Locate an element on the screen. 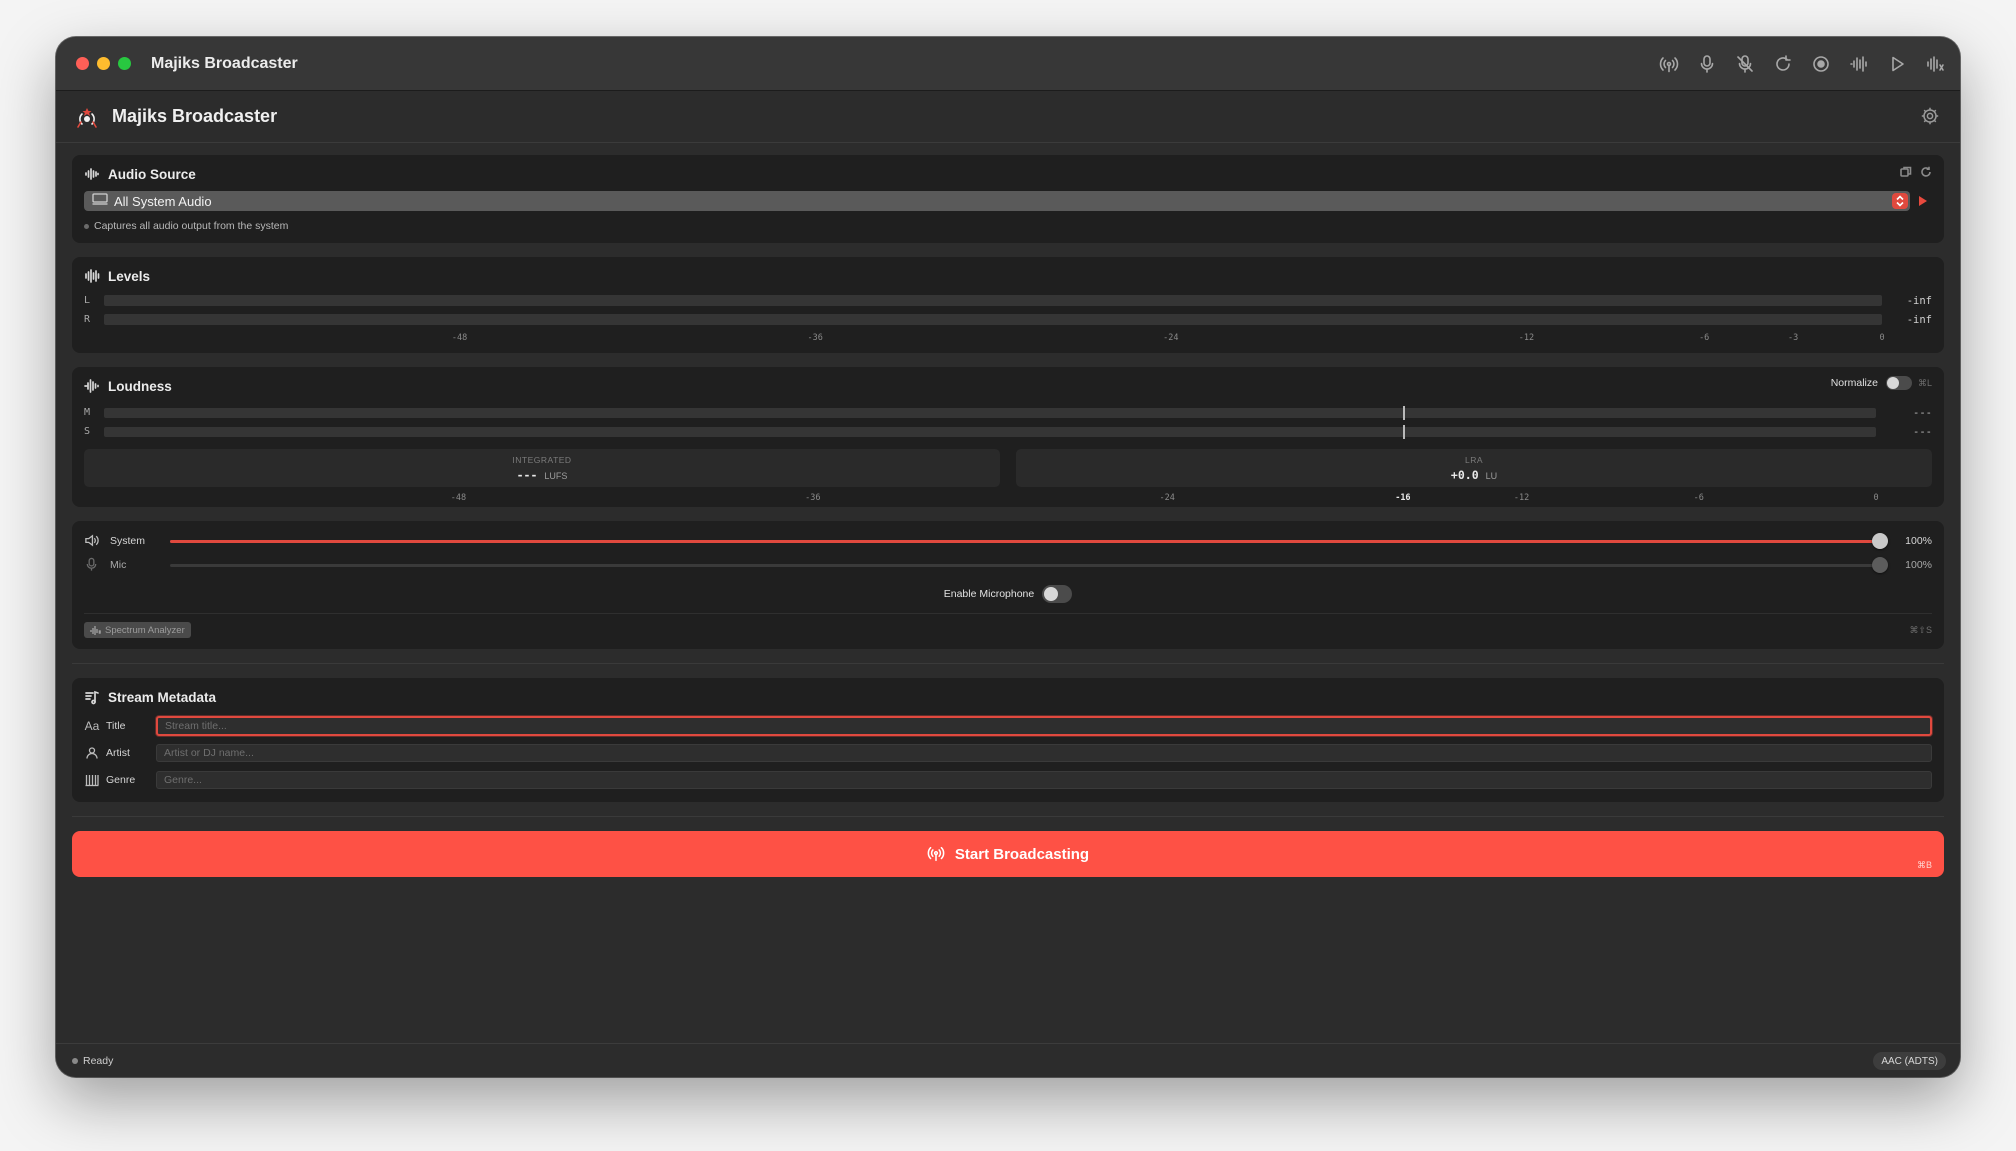 This screenshot has width=2016, height=1151. normalize-shortcut: ⌘L is located at coordinates (1924, 382).